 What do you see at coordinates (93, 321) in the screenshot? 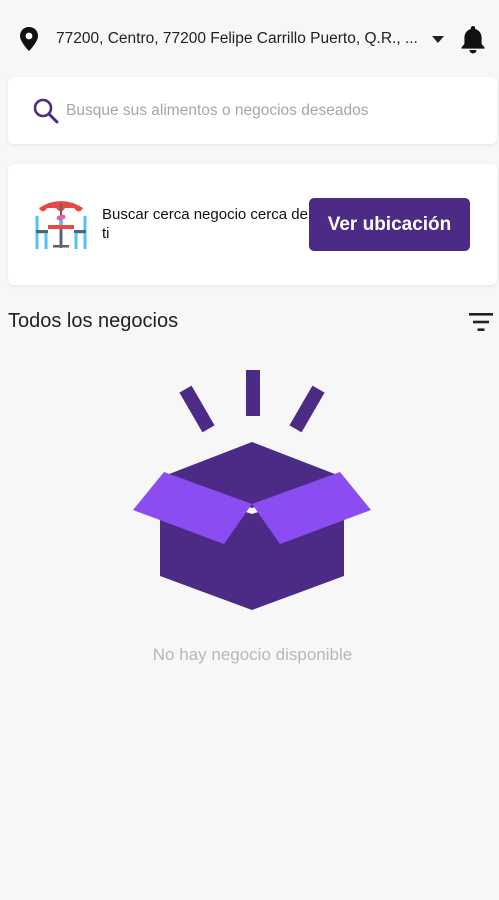
I see `section-title: Todos los negocios` at bounding box center [93, 321].